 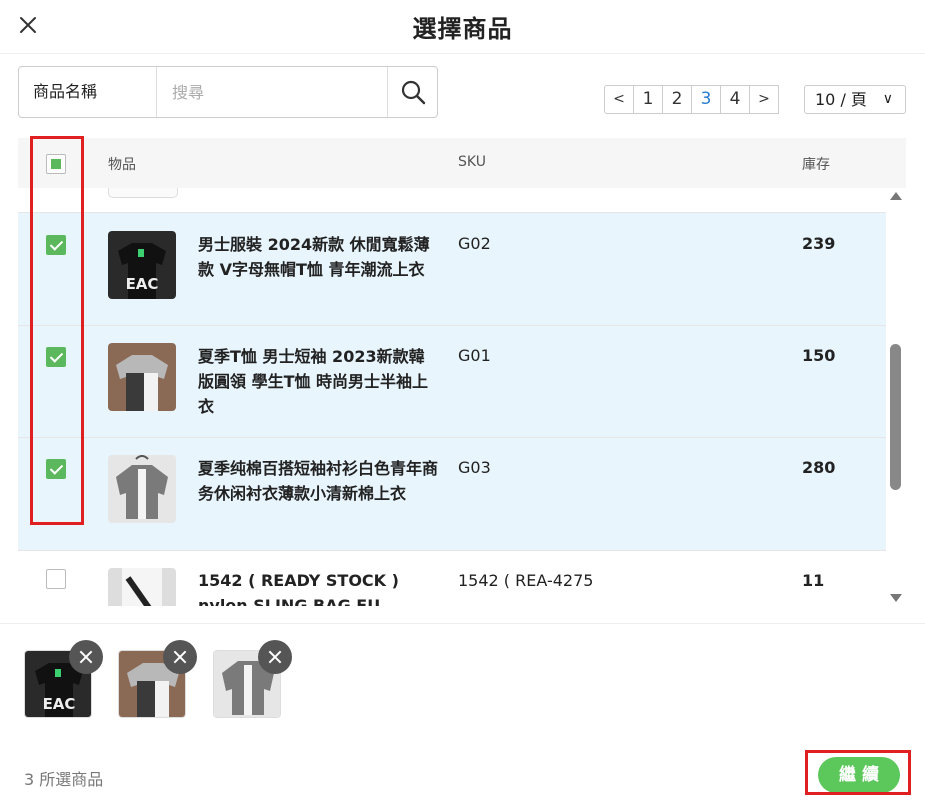 What do you see at coordinates (56, 164) in the screenshot?
I see `select-all-checkbox` at bounding box center [56, 164].